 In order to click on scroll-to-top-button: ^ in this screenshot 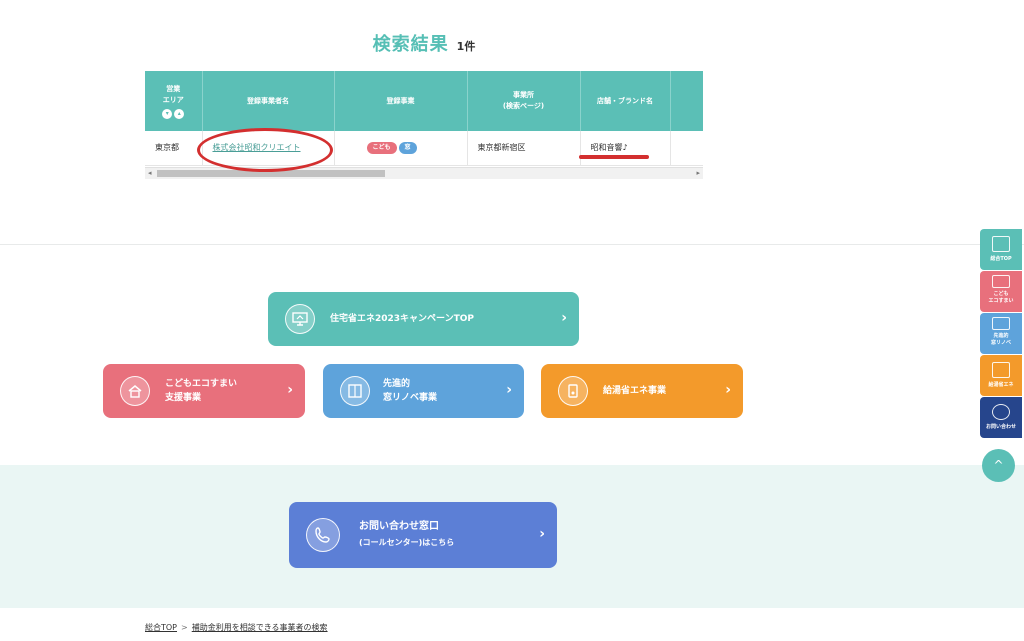, I will do `click(998, 465)`.